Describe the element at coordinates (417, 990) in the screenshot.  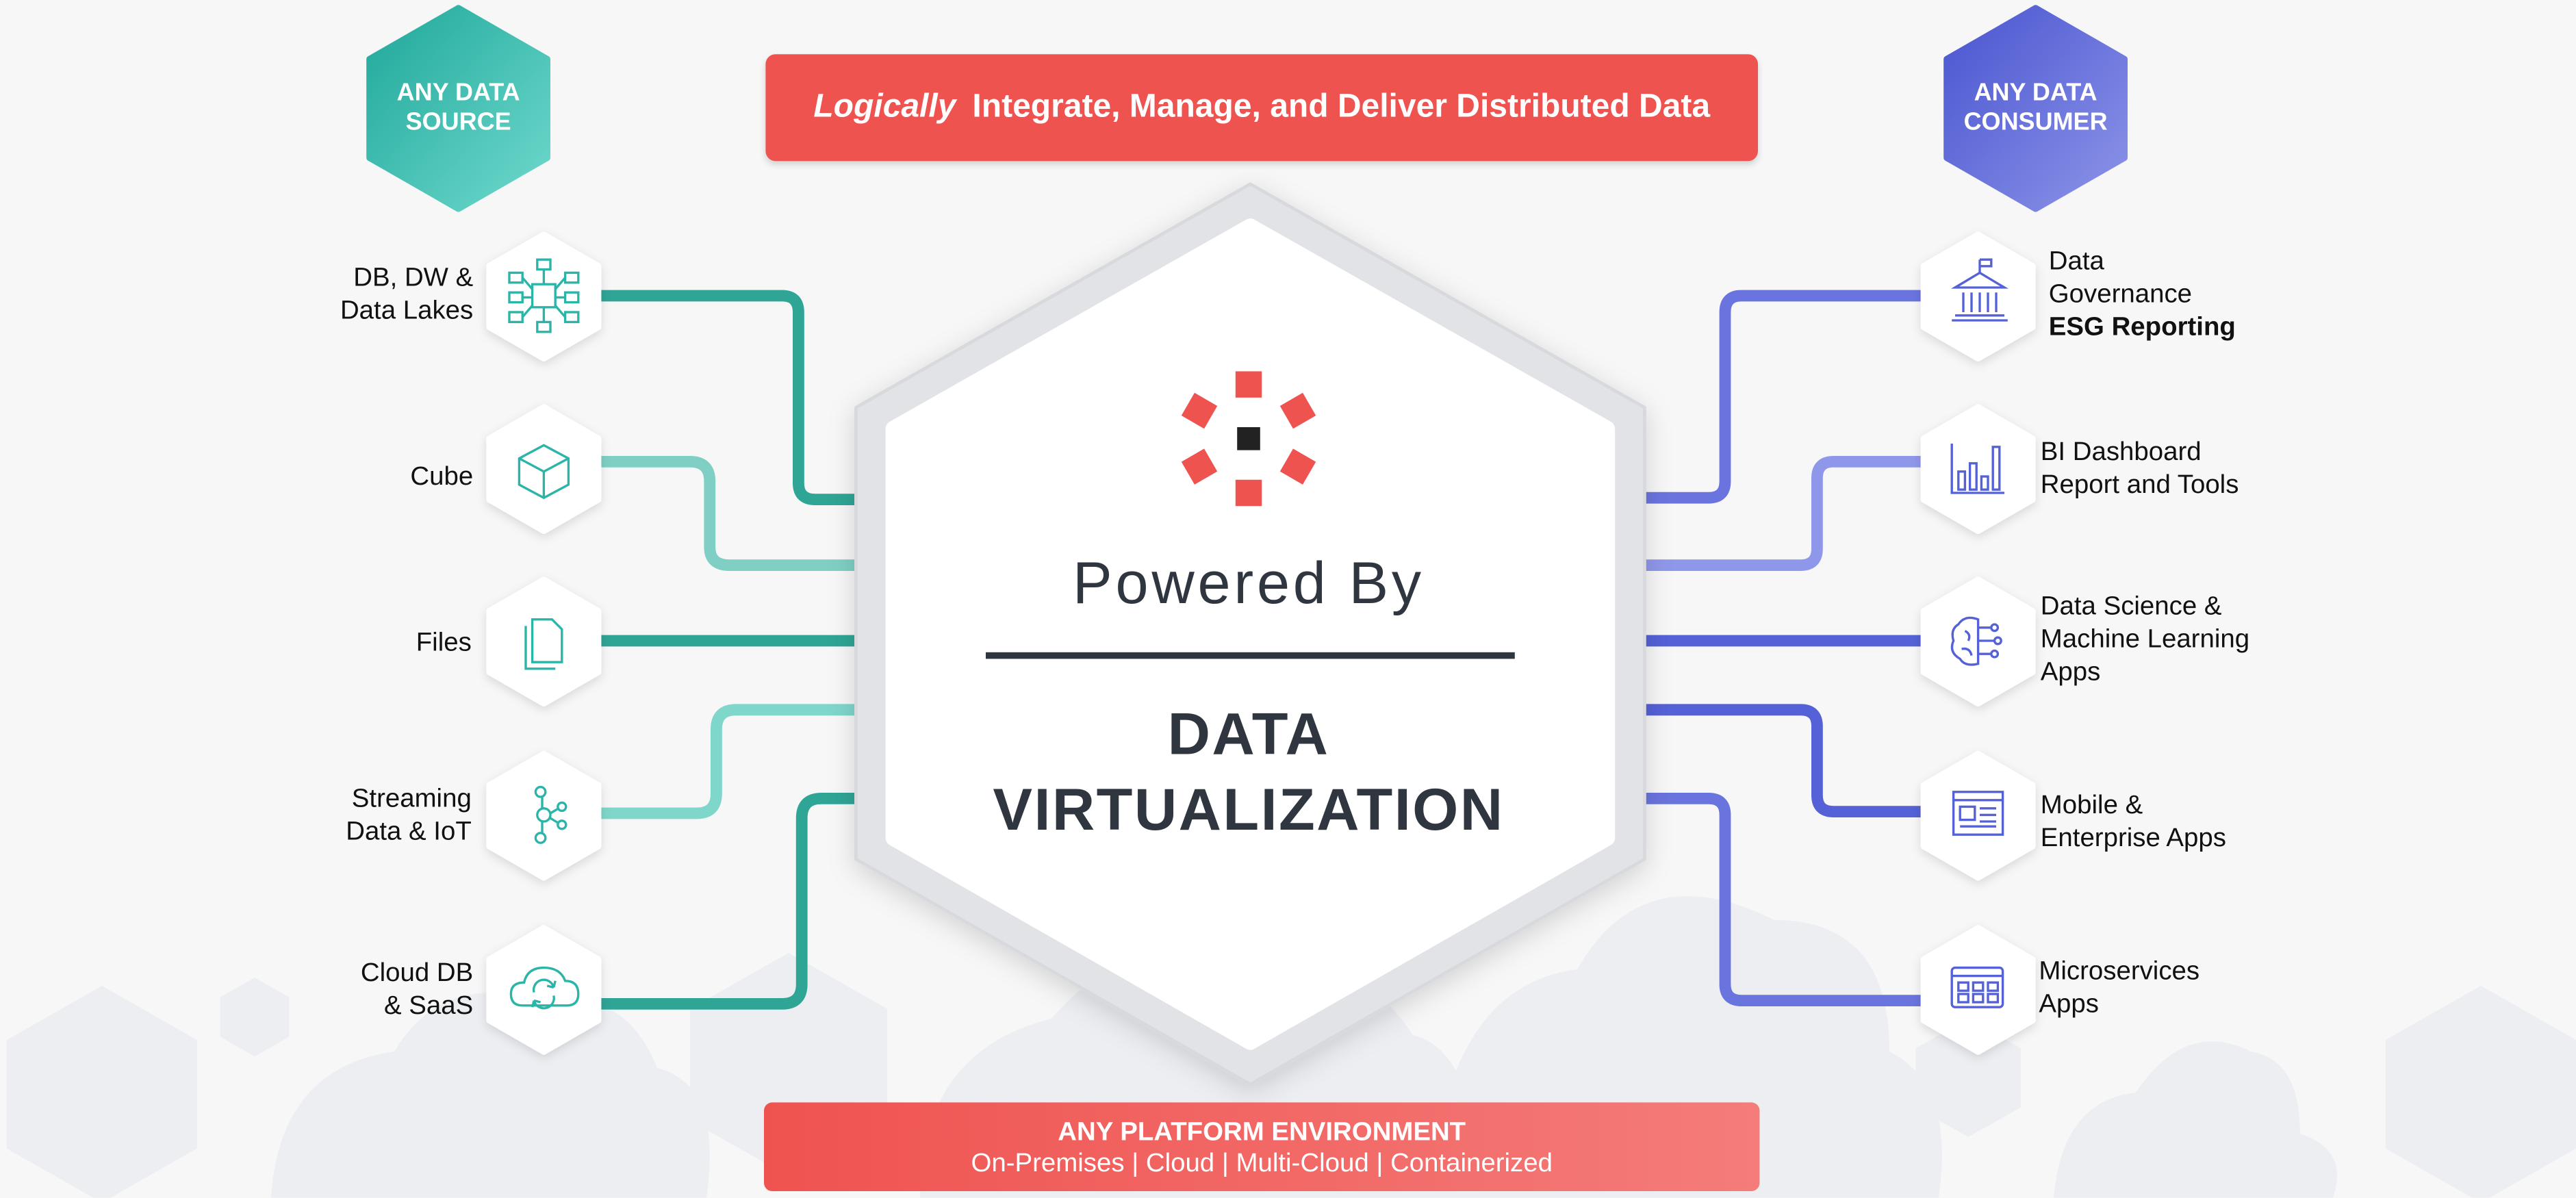
I see `source-label-cloud: Cloud DB & SaaS` at that location.